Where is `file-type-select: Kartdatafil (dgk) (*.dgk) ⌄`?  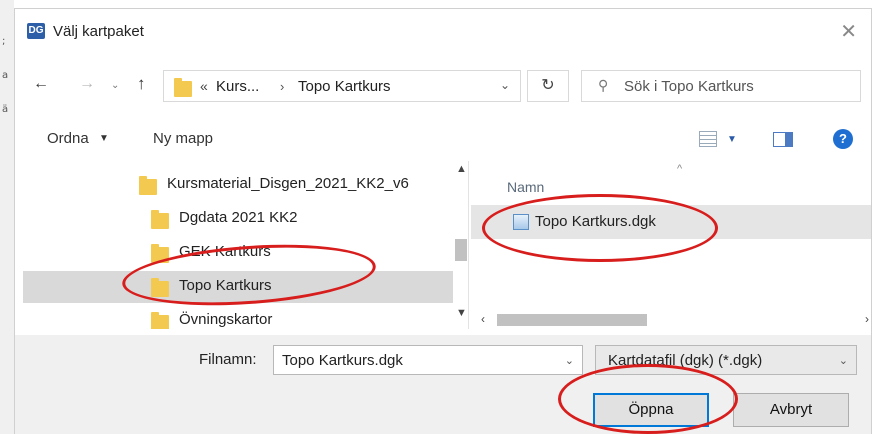
file-type-select: Kartdatafil (dgk) (*.dgk) ⌄ is located at coordinates (726, 360).